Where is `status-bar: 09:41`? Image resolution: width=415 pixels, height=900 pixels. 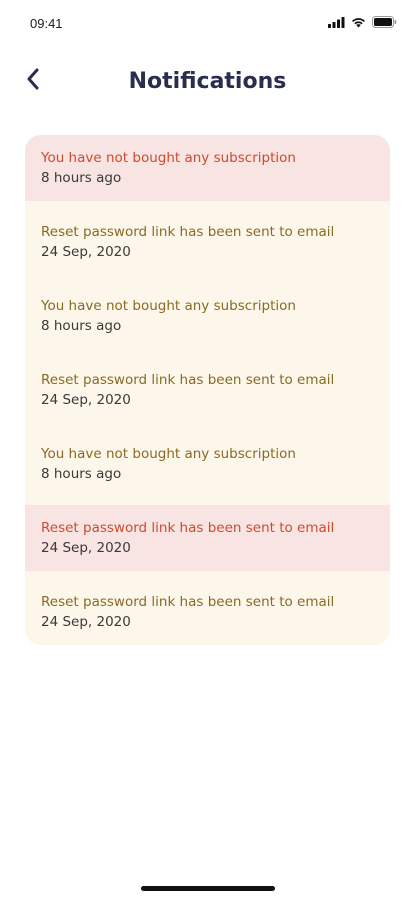 status-bar: 09:41 is located at coordinates (207, 25).